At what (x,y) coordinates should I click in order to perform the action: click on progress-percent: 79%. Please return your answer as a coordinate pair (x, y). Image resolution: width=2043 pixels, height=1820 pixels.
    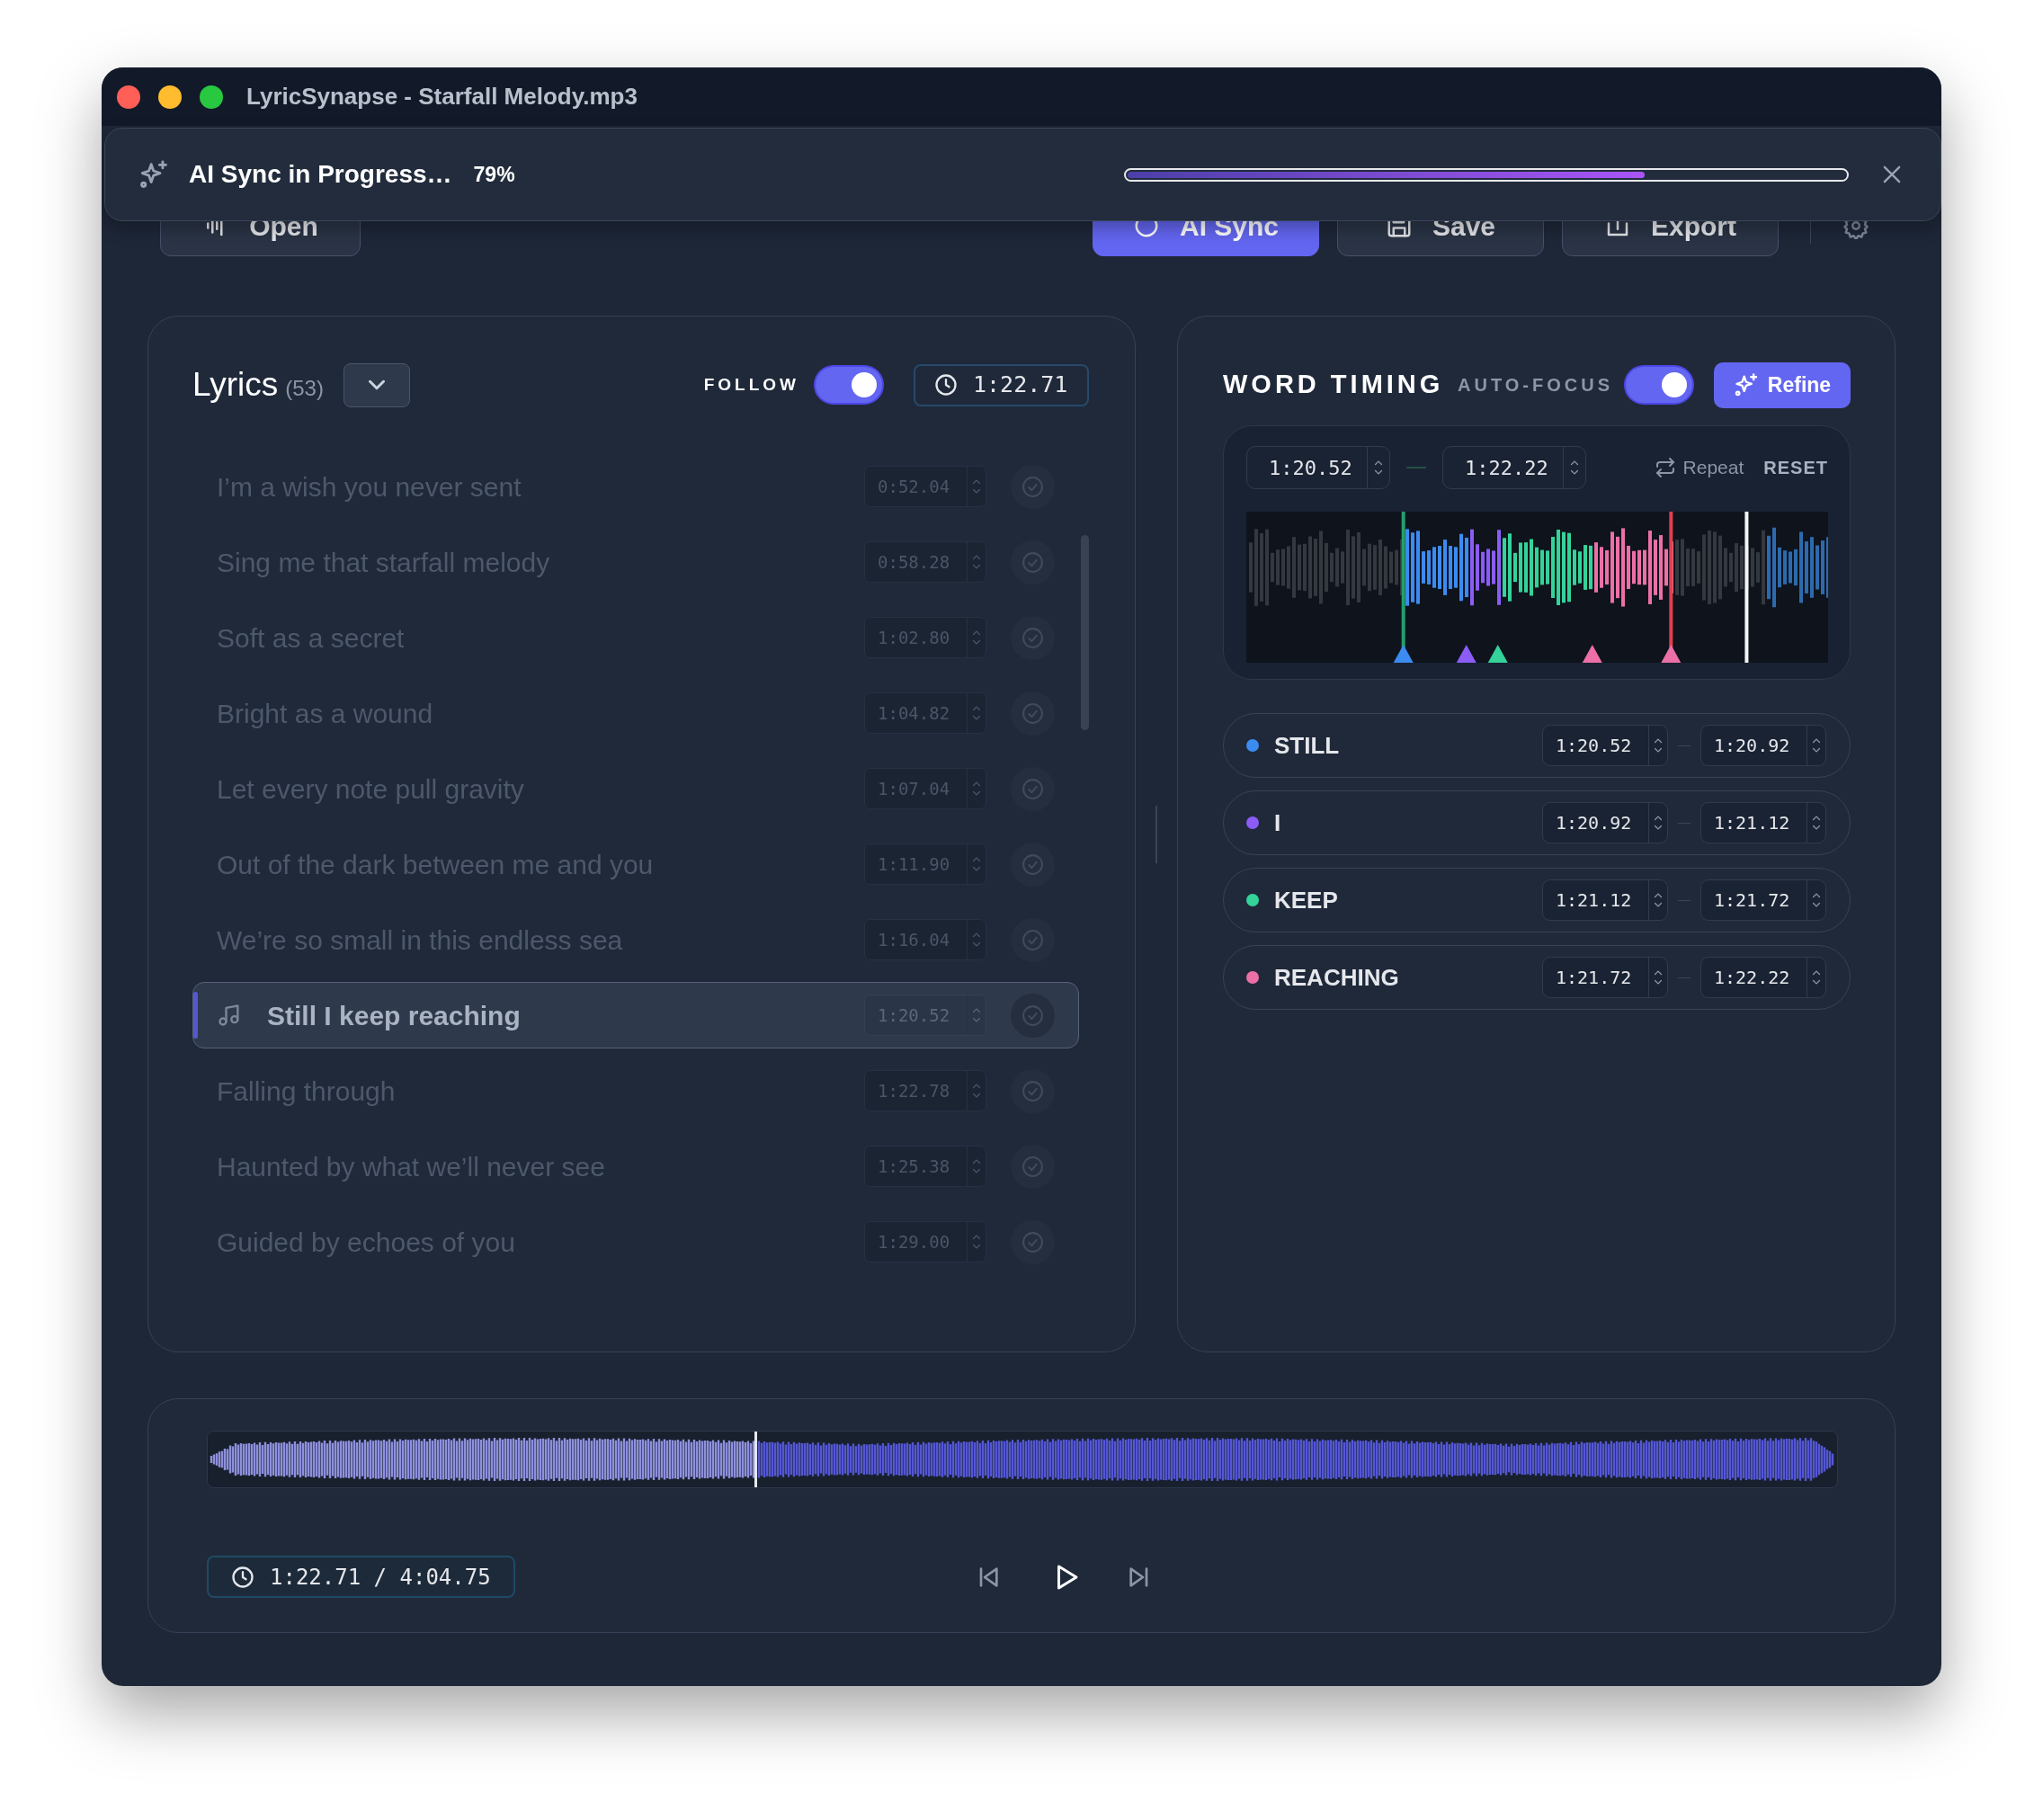
    Looking at the image, I should click on (494, 175).